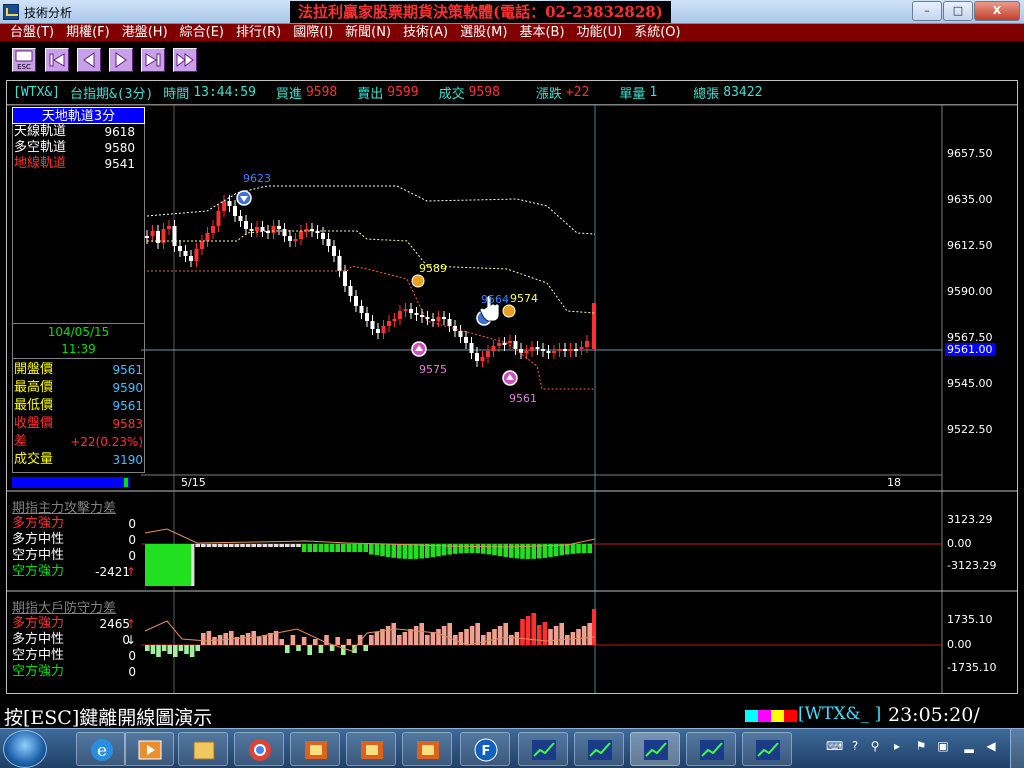  I want to click on menu-item-tech: 技術(A), so click(425, 32).